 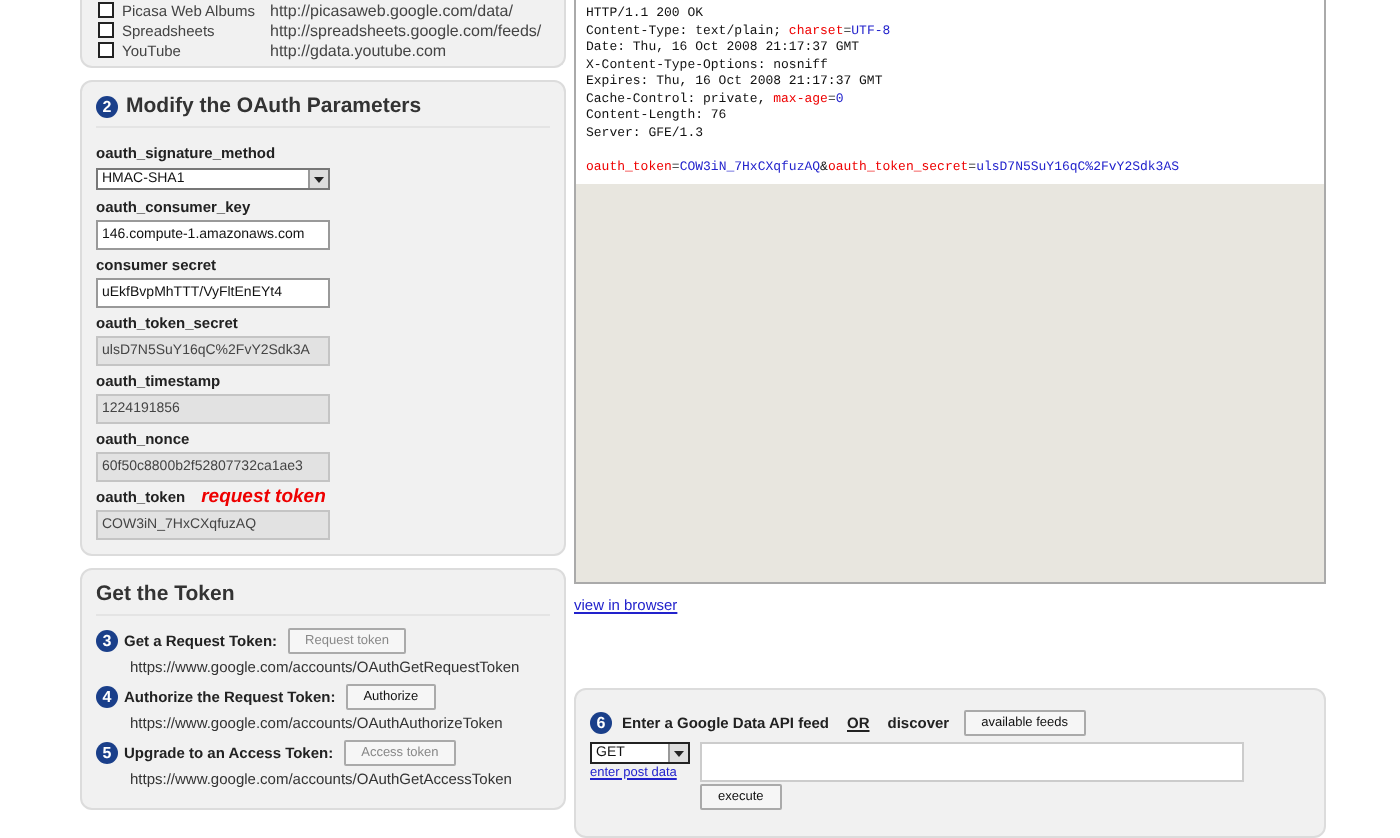 What do you see at coordinates (107, 641) in the screenshot?
I see `step-number: 3` at bounding box center [107, 641].